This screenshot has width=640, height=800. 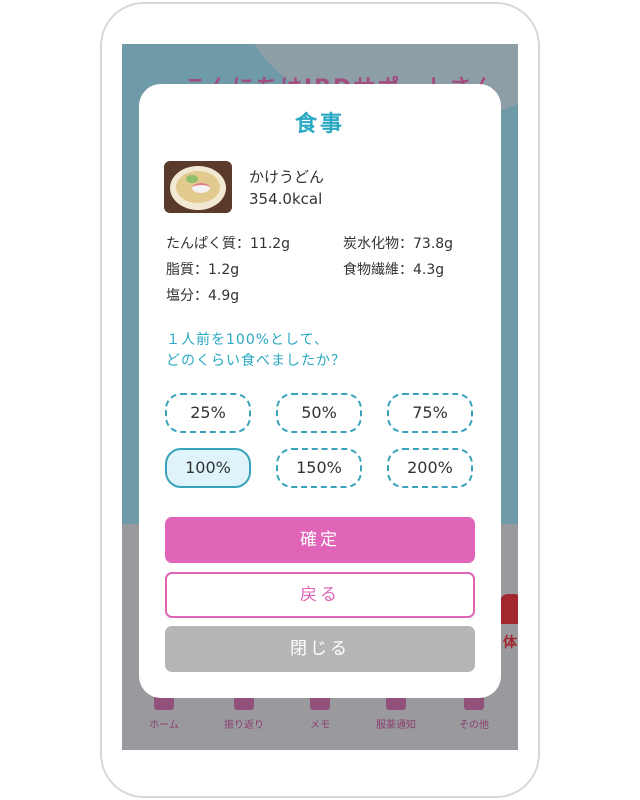 I want to click on udon-image, so click(x=198, y=187).